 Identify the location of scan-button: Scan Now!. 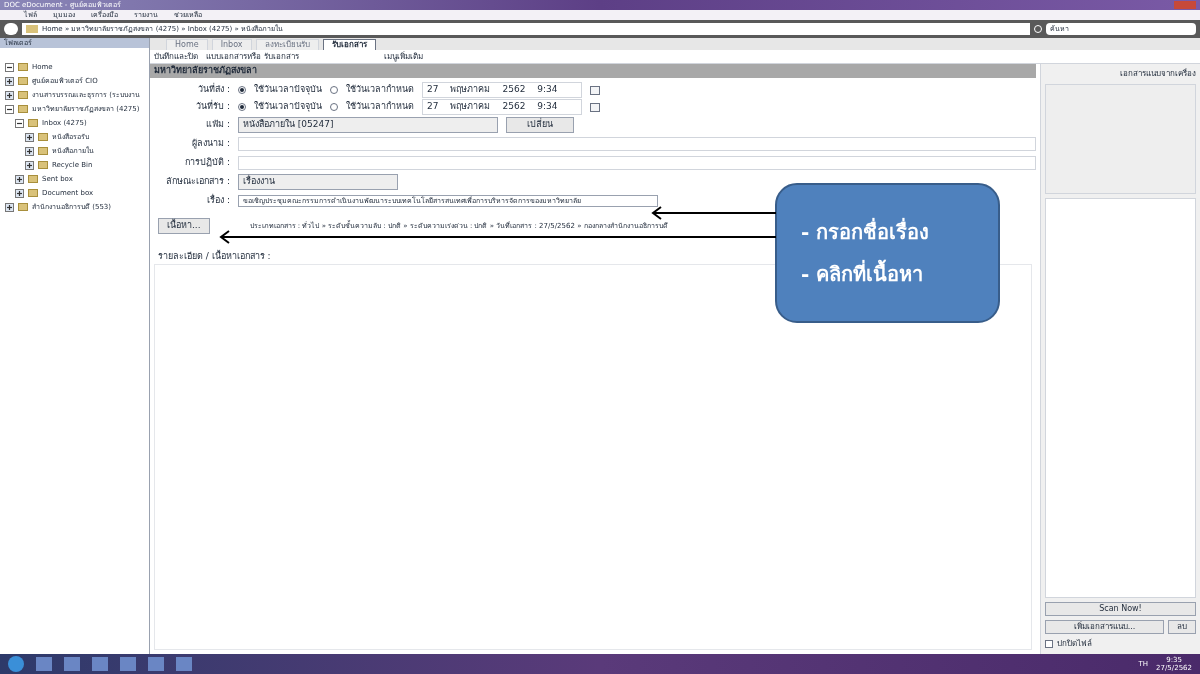
(1120, 609).